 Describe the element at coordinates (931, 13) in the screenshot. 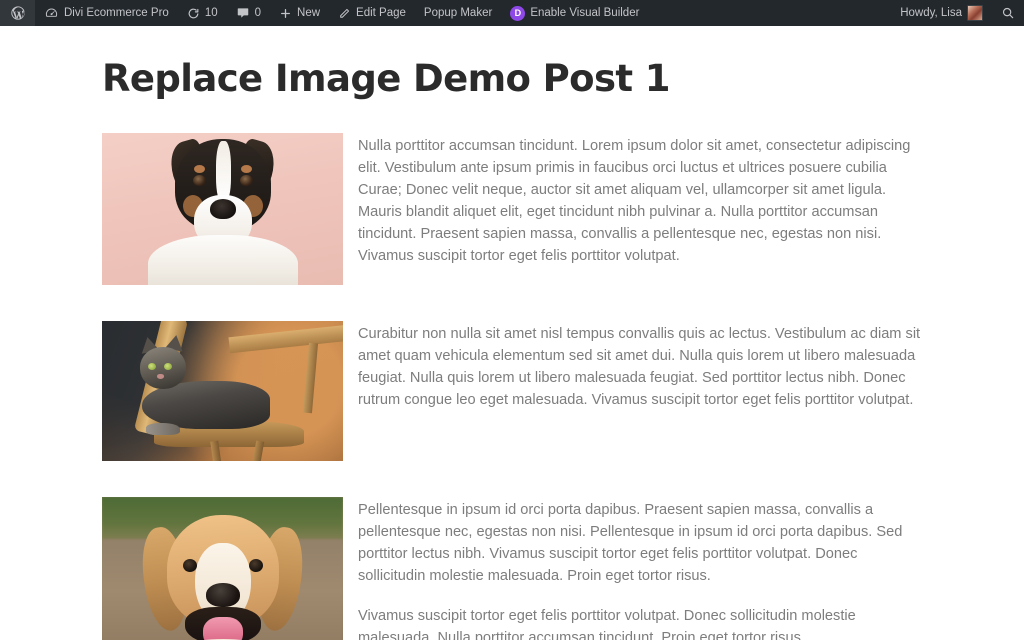

I see `my-account-label: Howdy, Lisa` at that location.